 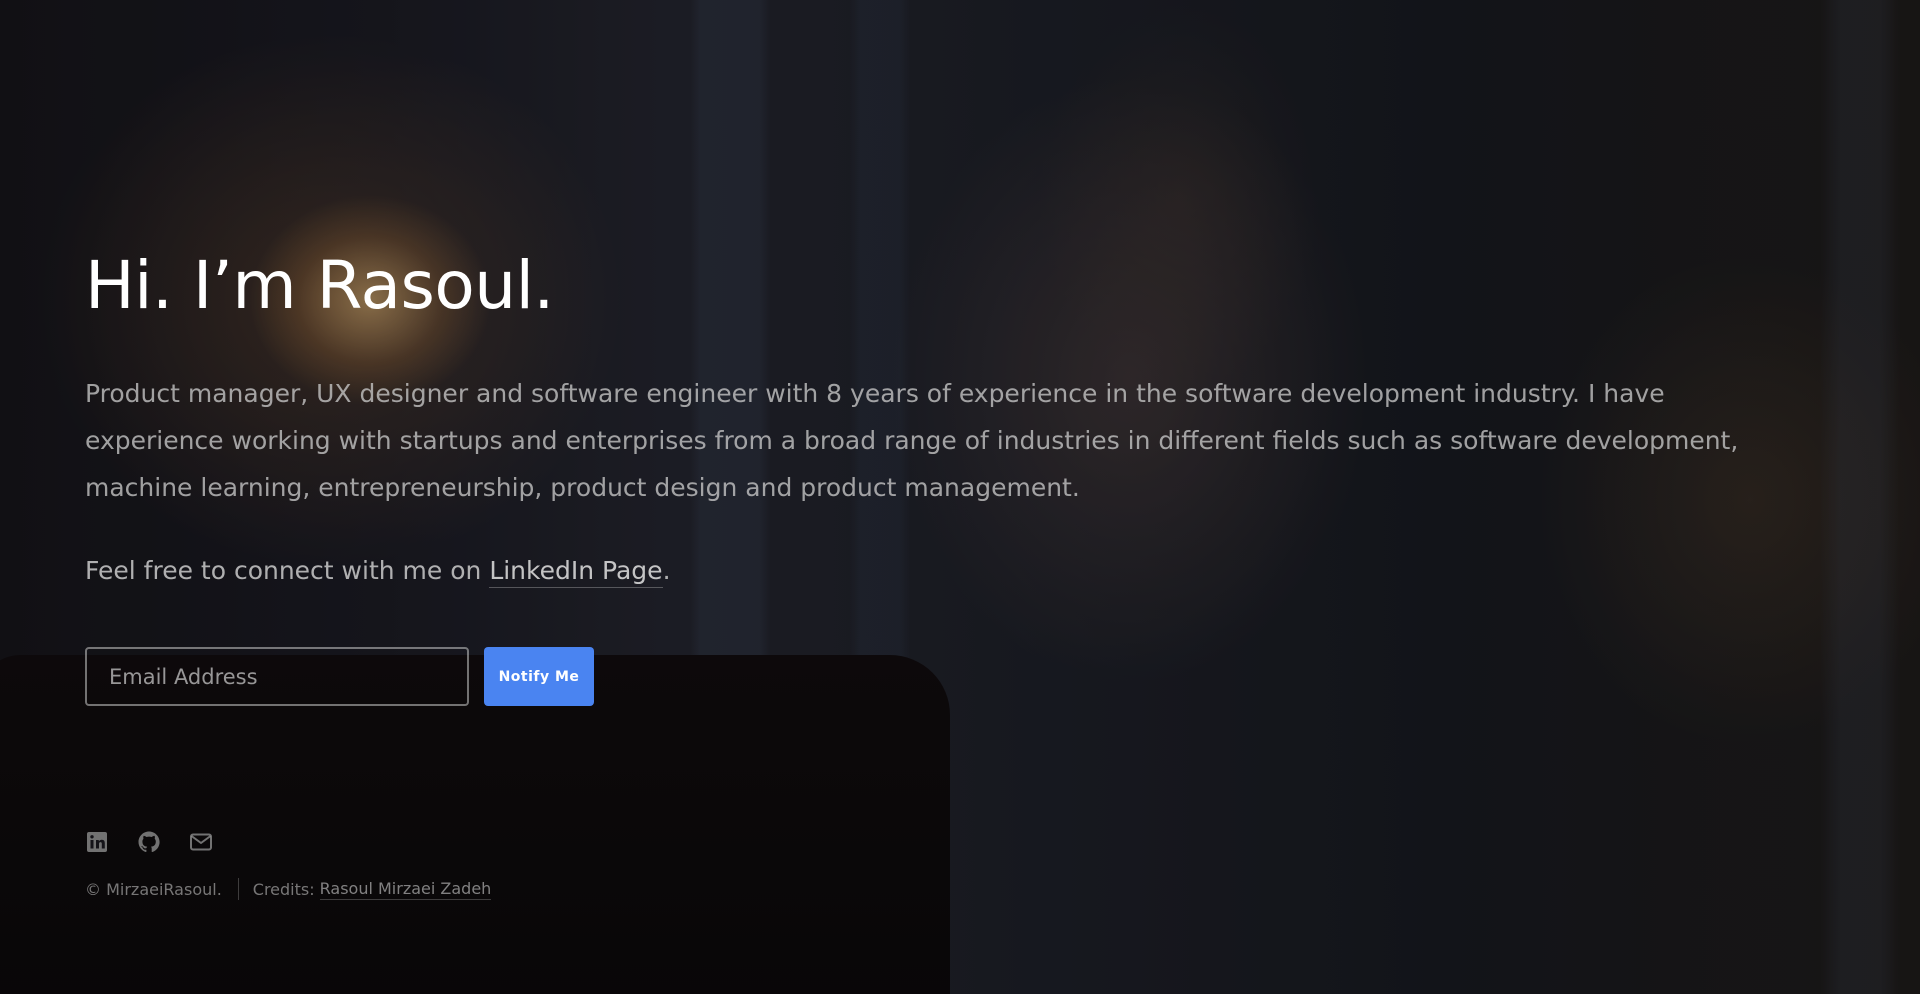 I want to click on notify-form: Notify Me, so click(x=339, y=676).